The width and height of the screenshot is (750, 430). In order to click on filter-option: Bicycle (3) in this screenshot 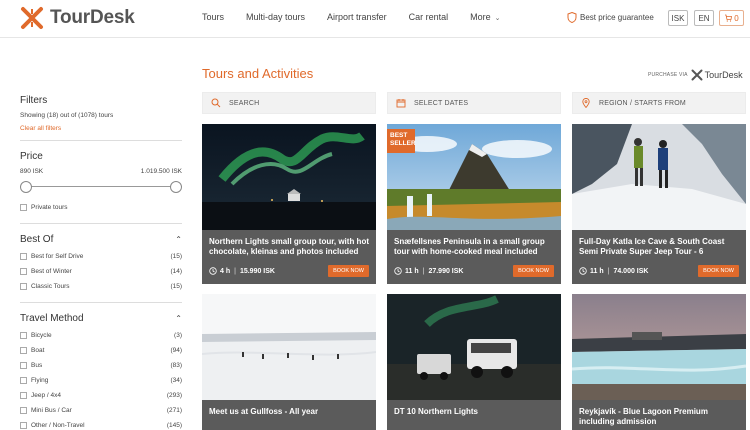, I will do `click(101, 335)`.